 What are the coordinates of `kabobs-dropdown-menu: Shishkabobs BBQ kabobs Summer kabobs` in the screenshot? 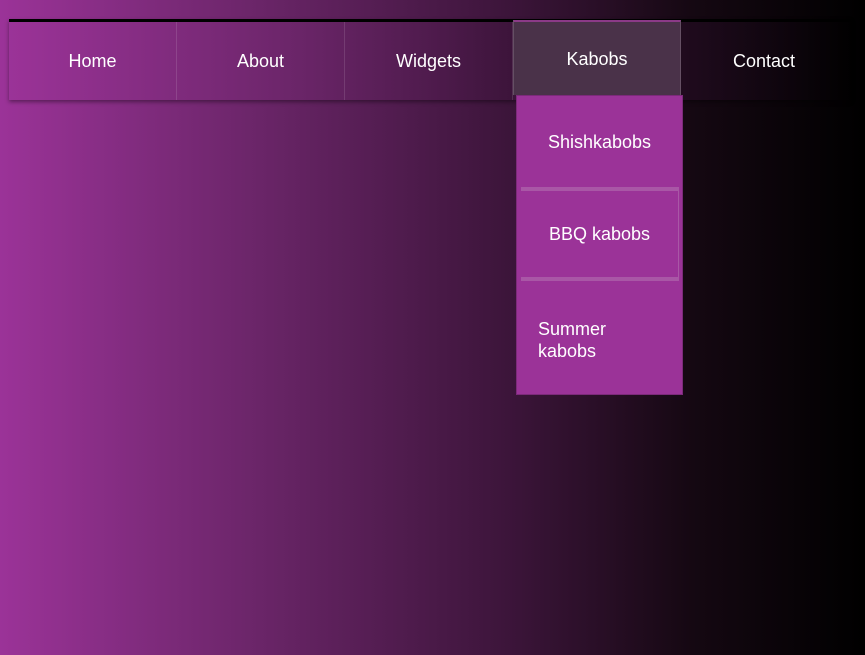 It's located at (599, 245).